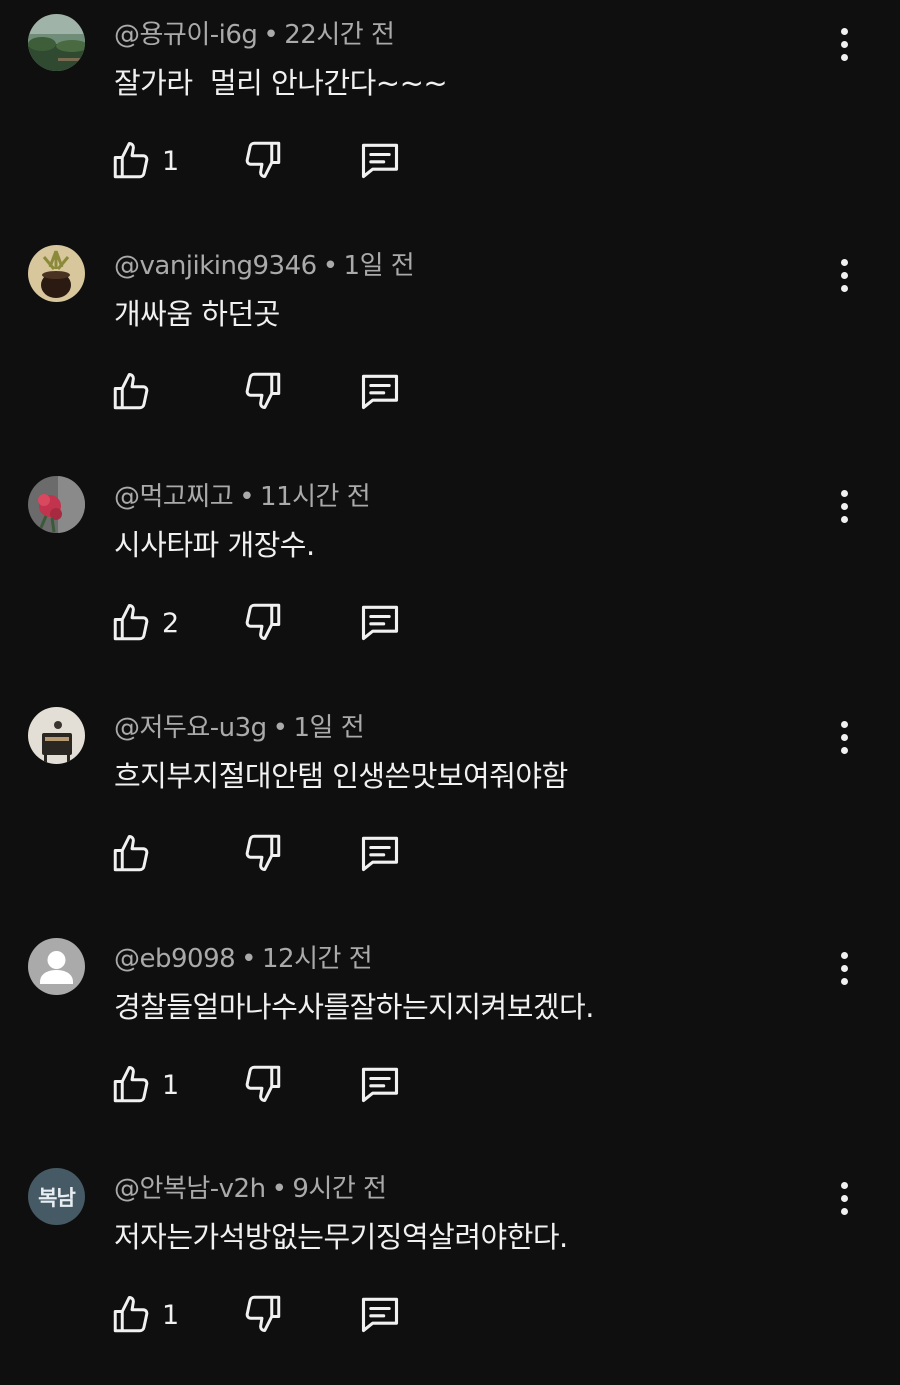 Image resolution: width=900 pixels, height=1385 pixels. I want to click on comment-text: 경찰들얼마나수사를잘하는지지켜보겠다., so click(354, 1007).